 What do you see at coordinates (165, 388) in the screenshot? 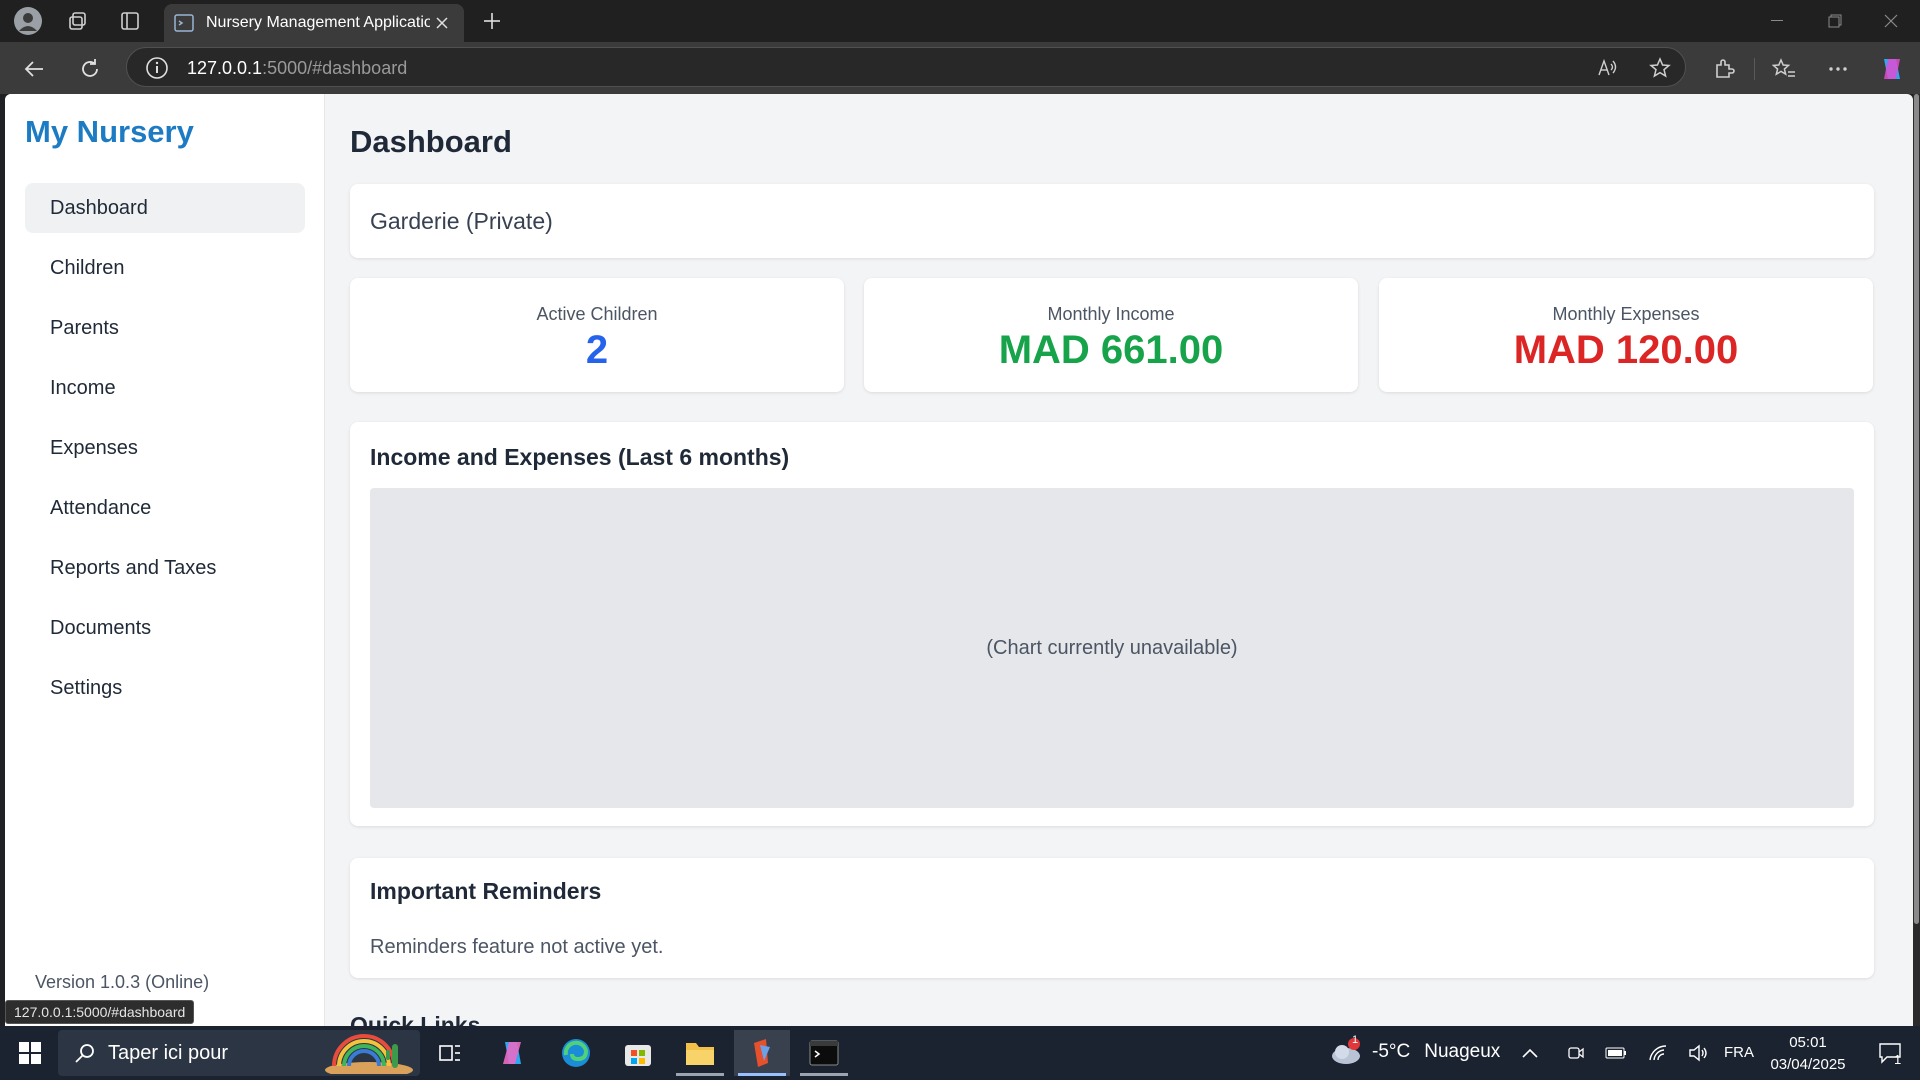
I see `sidebar-item-income: Income` at bounding box center [165, 388].